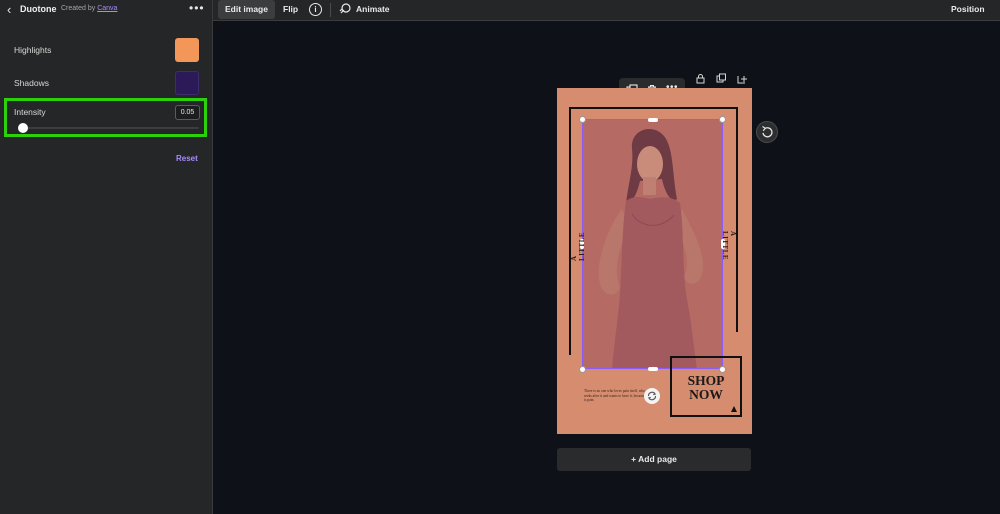  Describe the element at coordinates (38, 9) in the screenshot. I see `panel-title: Duotone` at that location.